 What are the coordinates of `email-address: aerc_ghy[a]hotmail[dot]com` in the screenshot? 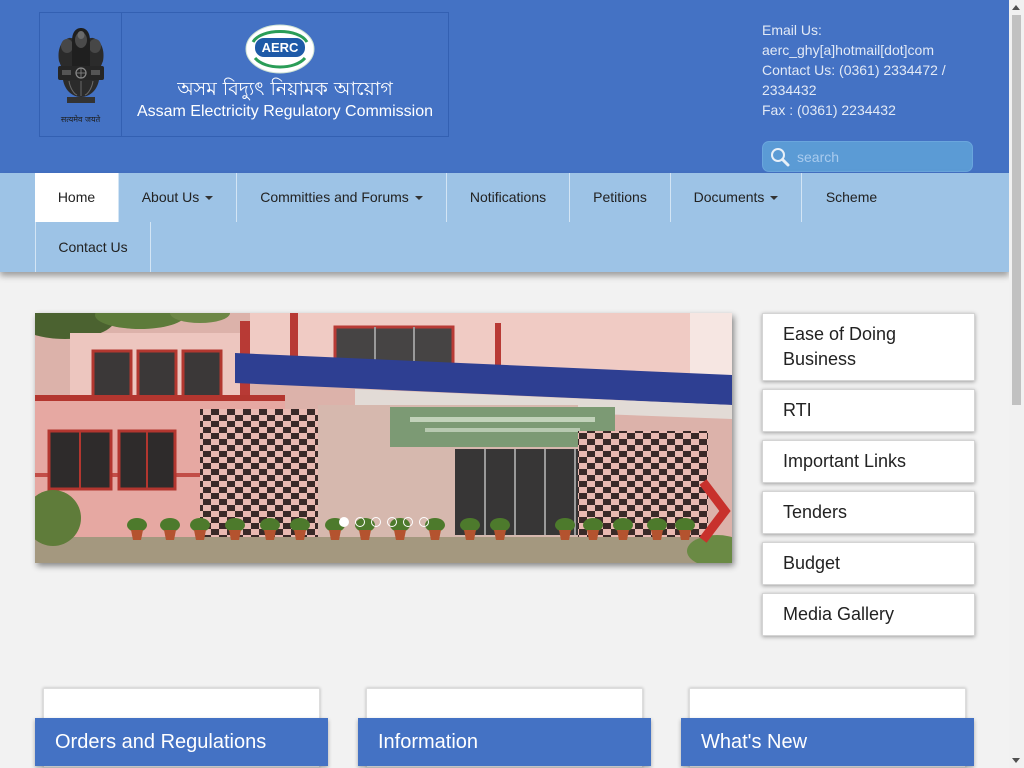 It's located at (862, 50).